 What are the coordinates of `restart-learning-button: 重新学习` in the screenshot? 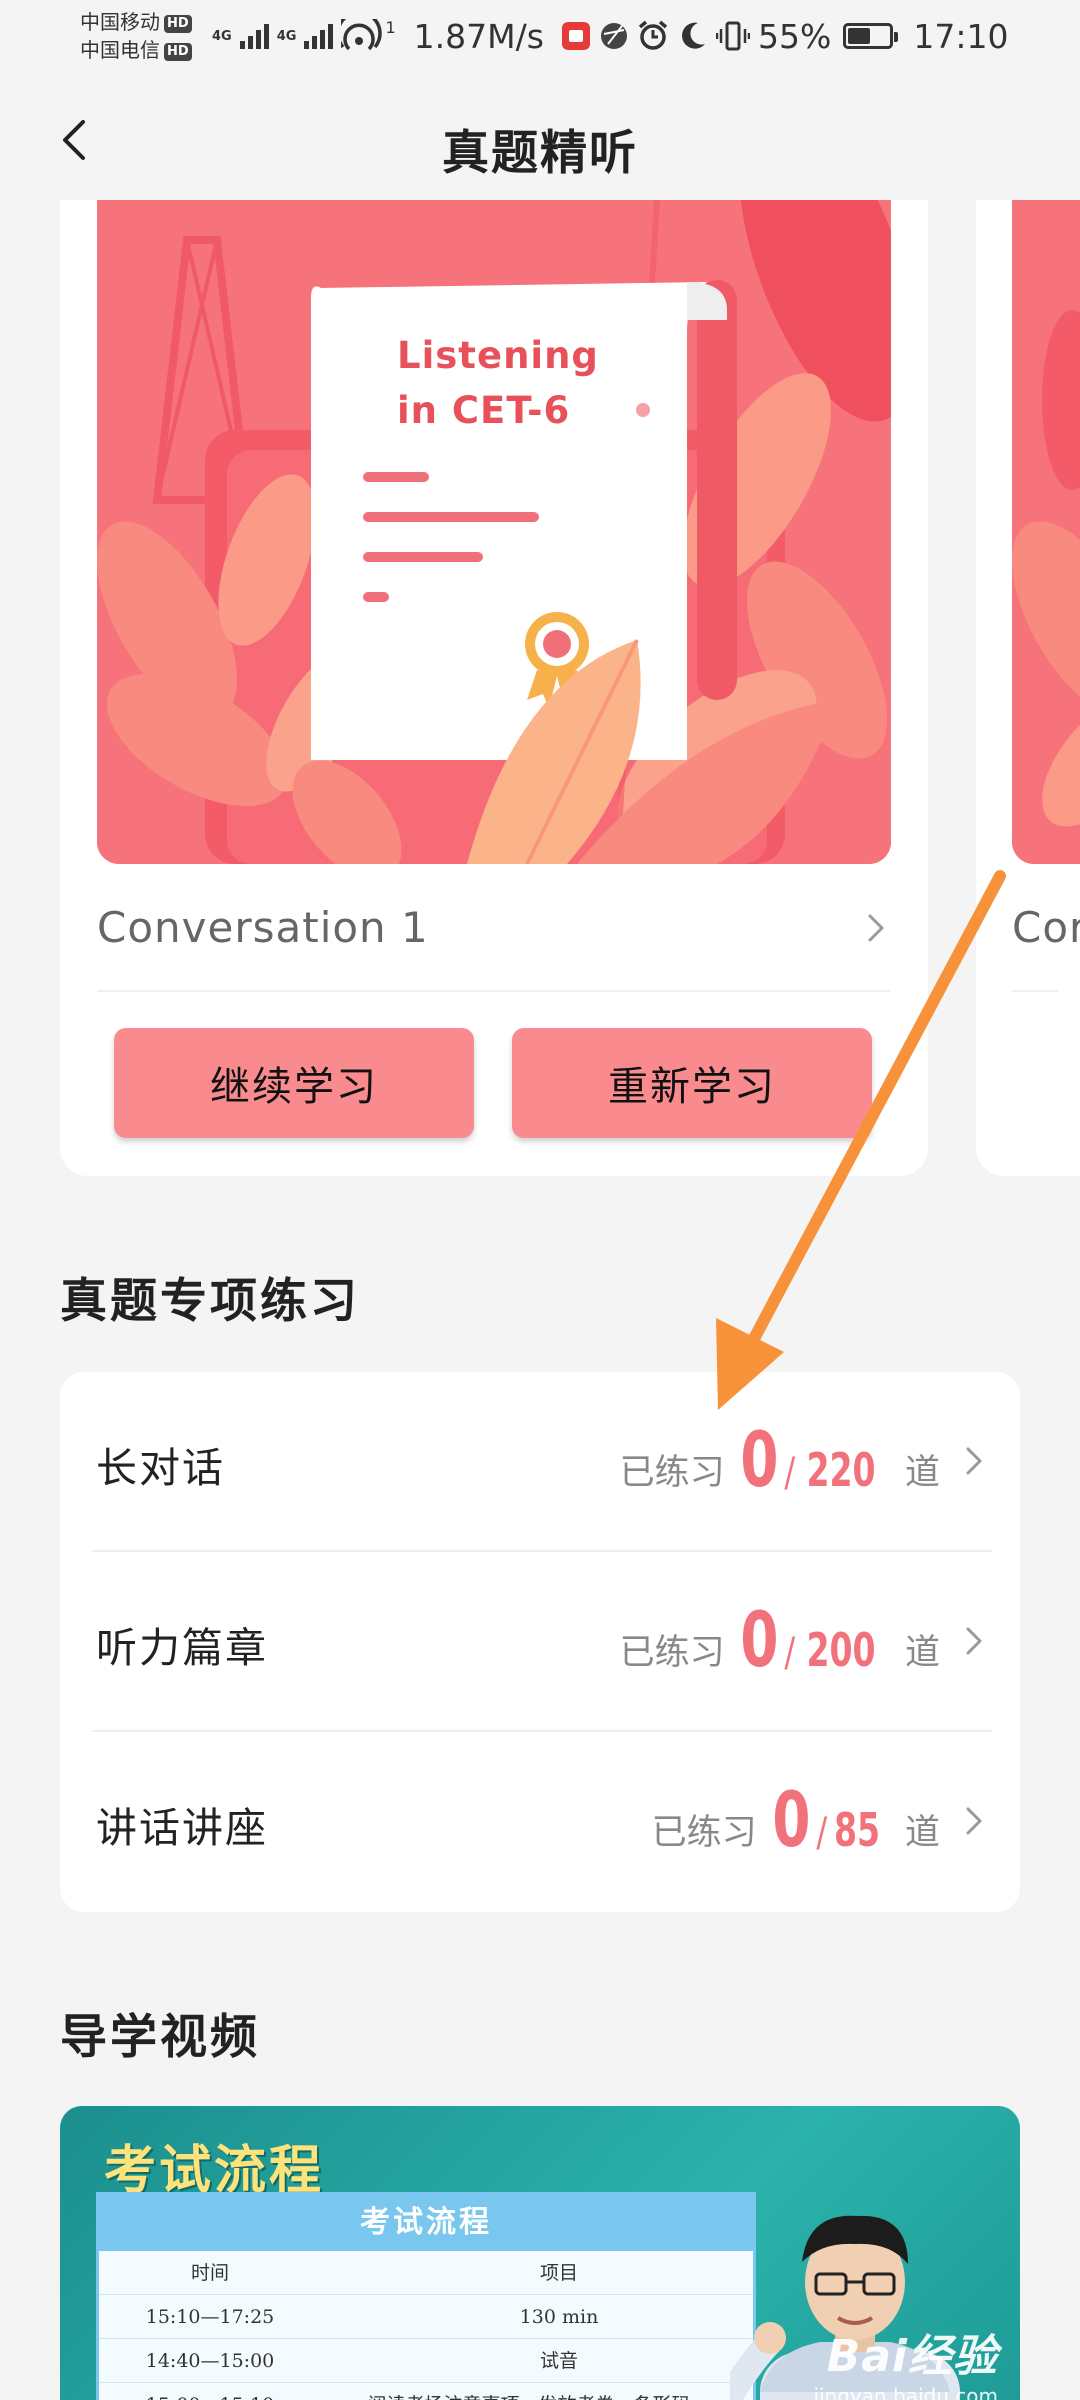 It's located at (692, 1083).